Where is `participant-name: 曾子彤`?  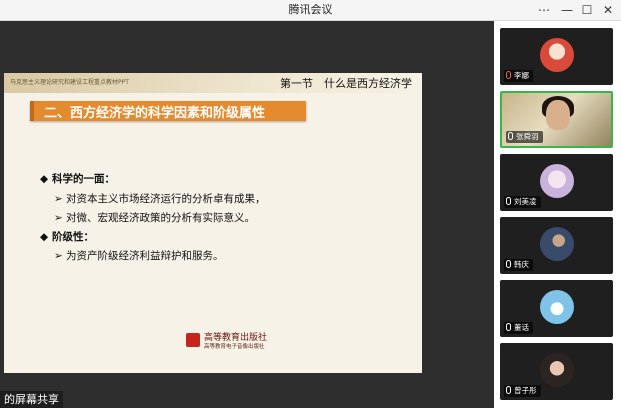
participant-name: 曾子彤 is located at coordinates (522, 391).